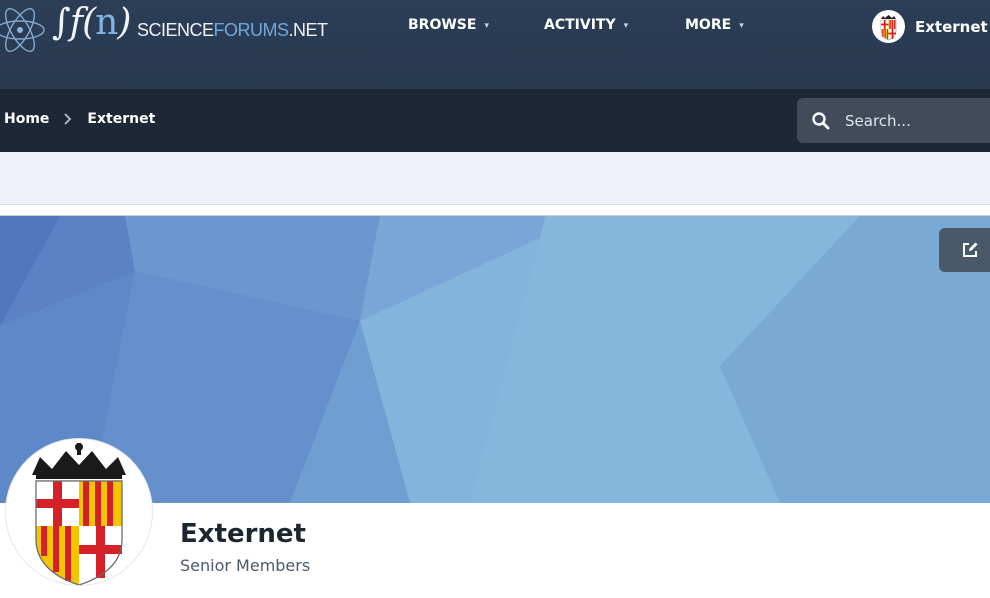  I want to click on breadcrumb-current: Externet, so click(121, 119).